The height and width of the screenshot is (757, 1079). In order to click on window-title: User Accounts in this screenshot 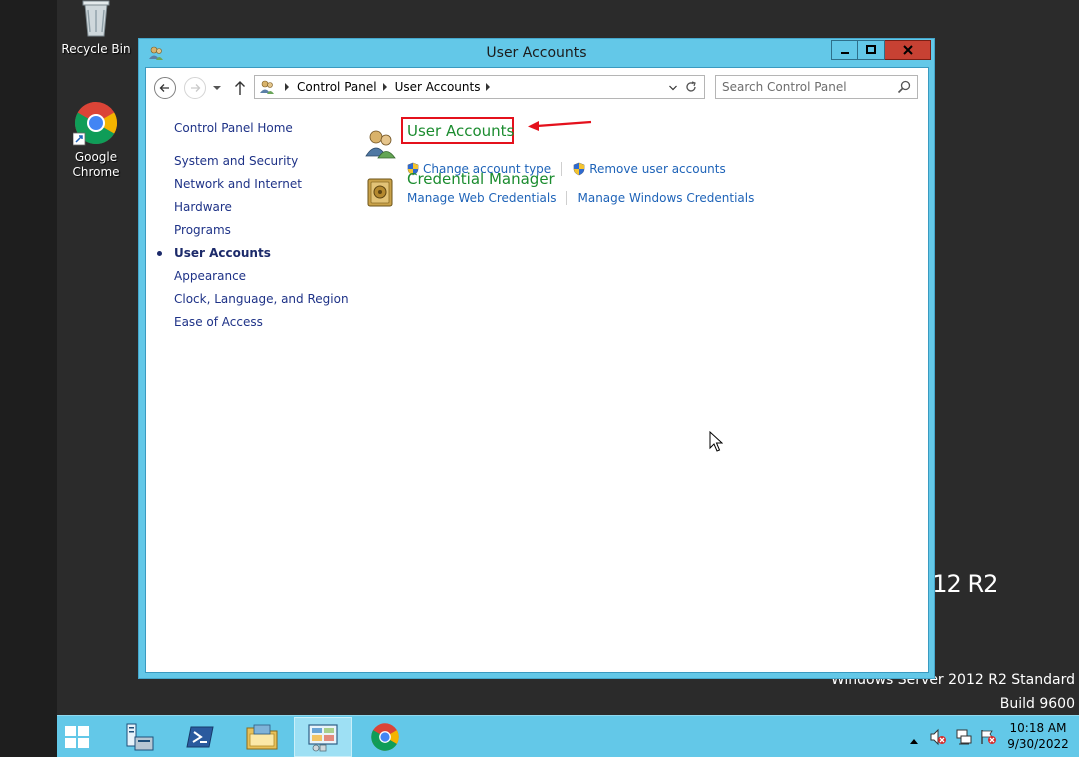, I will do `click(536, 53)`.